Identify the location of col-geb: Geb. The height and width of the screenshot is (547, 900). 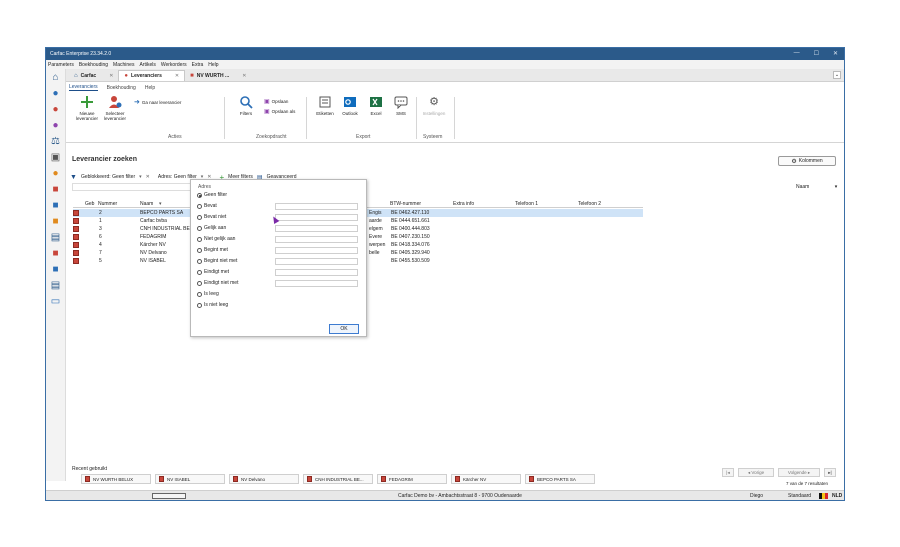
(89, 204).